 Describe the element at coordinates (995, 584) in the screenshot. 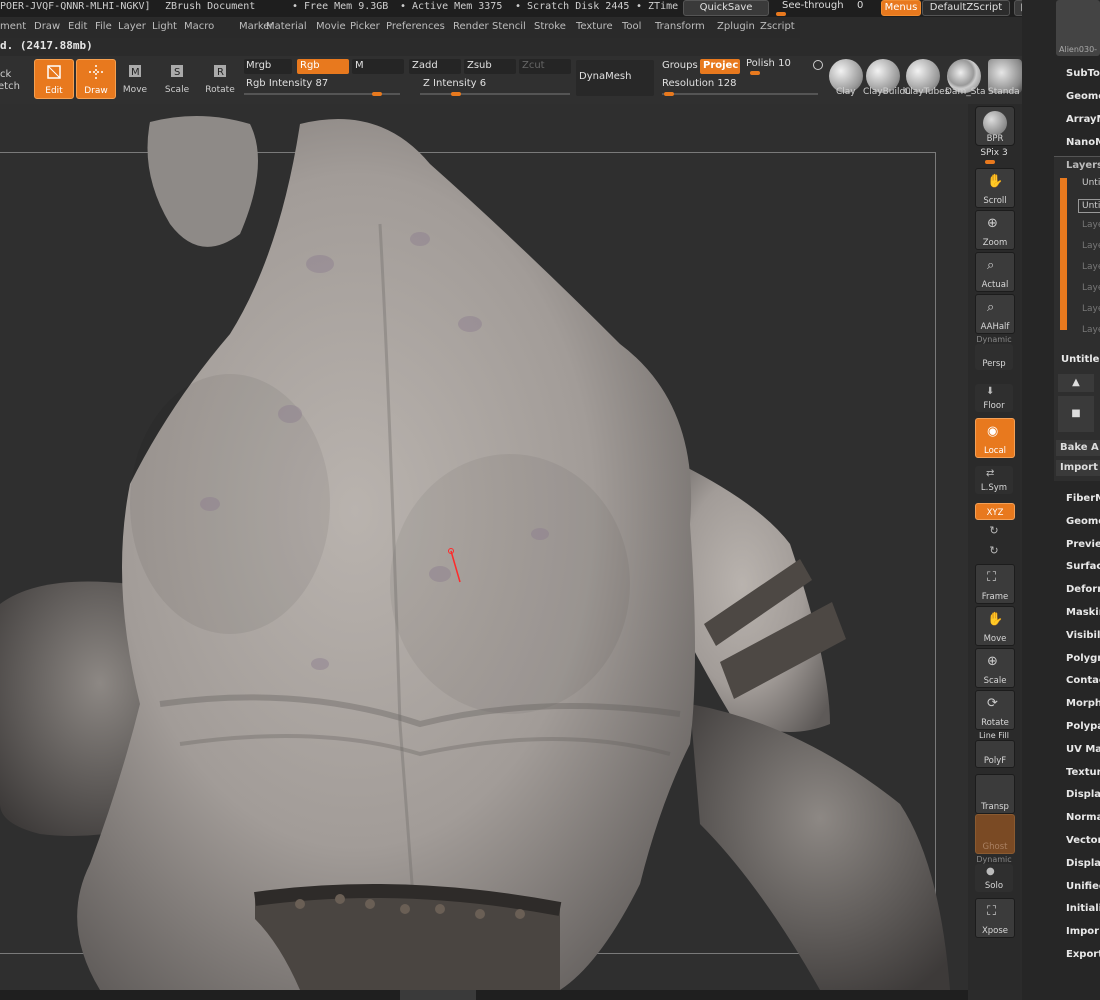

I see `frame-button: ⛶ Frame` at that location.